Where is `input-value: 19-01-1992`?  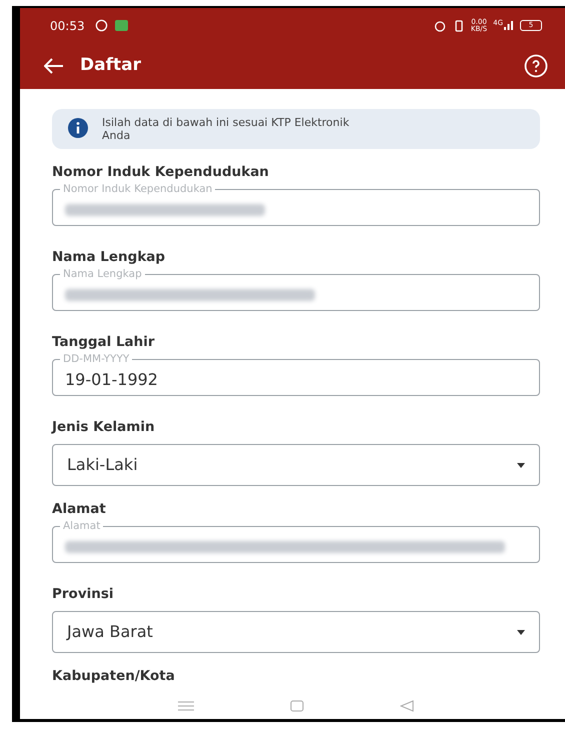
input-value: 19-01-1992 is located at coordinates (111, 380).